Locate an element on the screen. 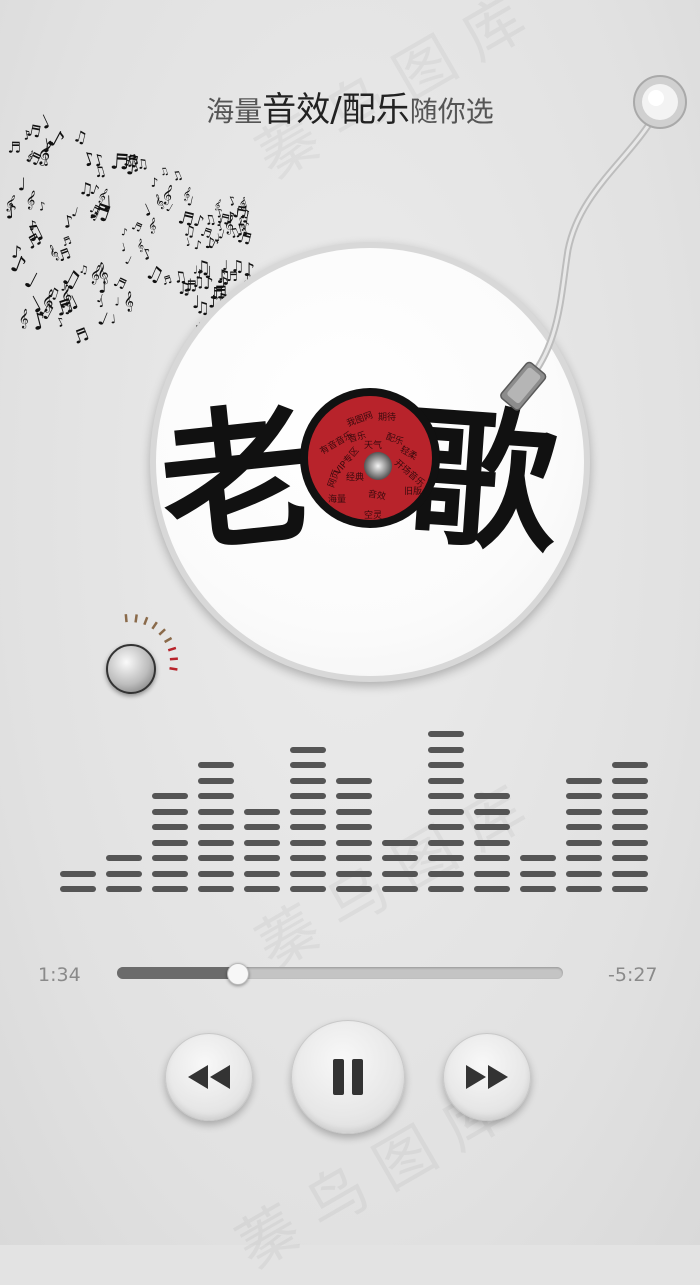  playback-progress: 1:34 -5:27 is located at coordinates (350, 975).